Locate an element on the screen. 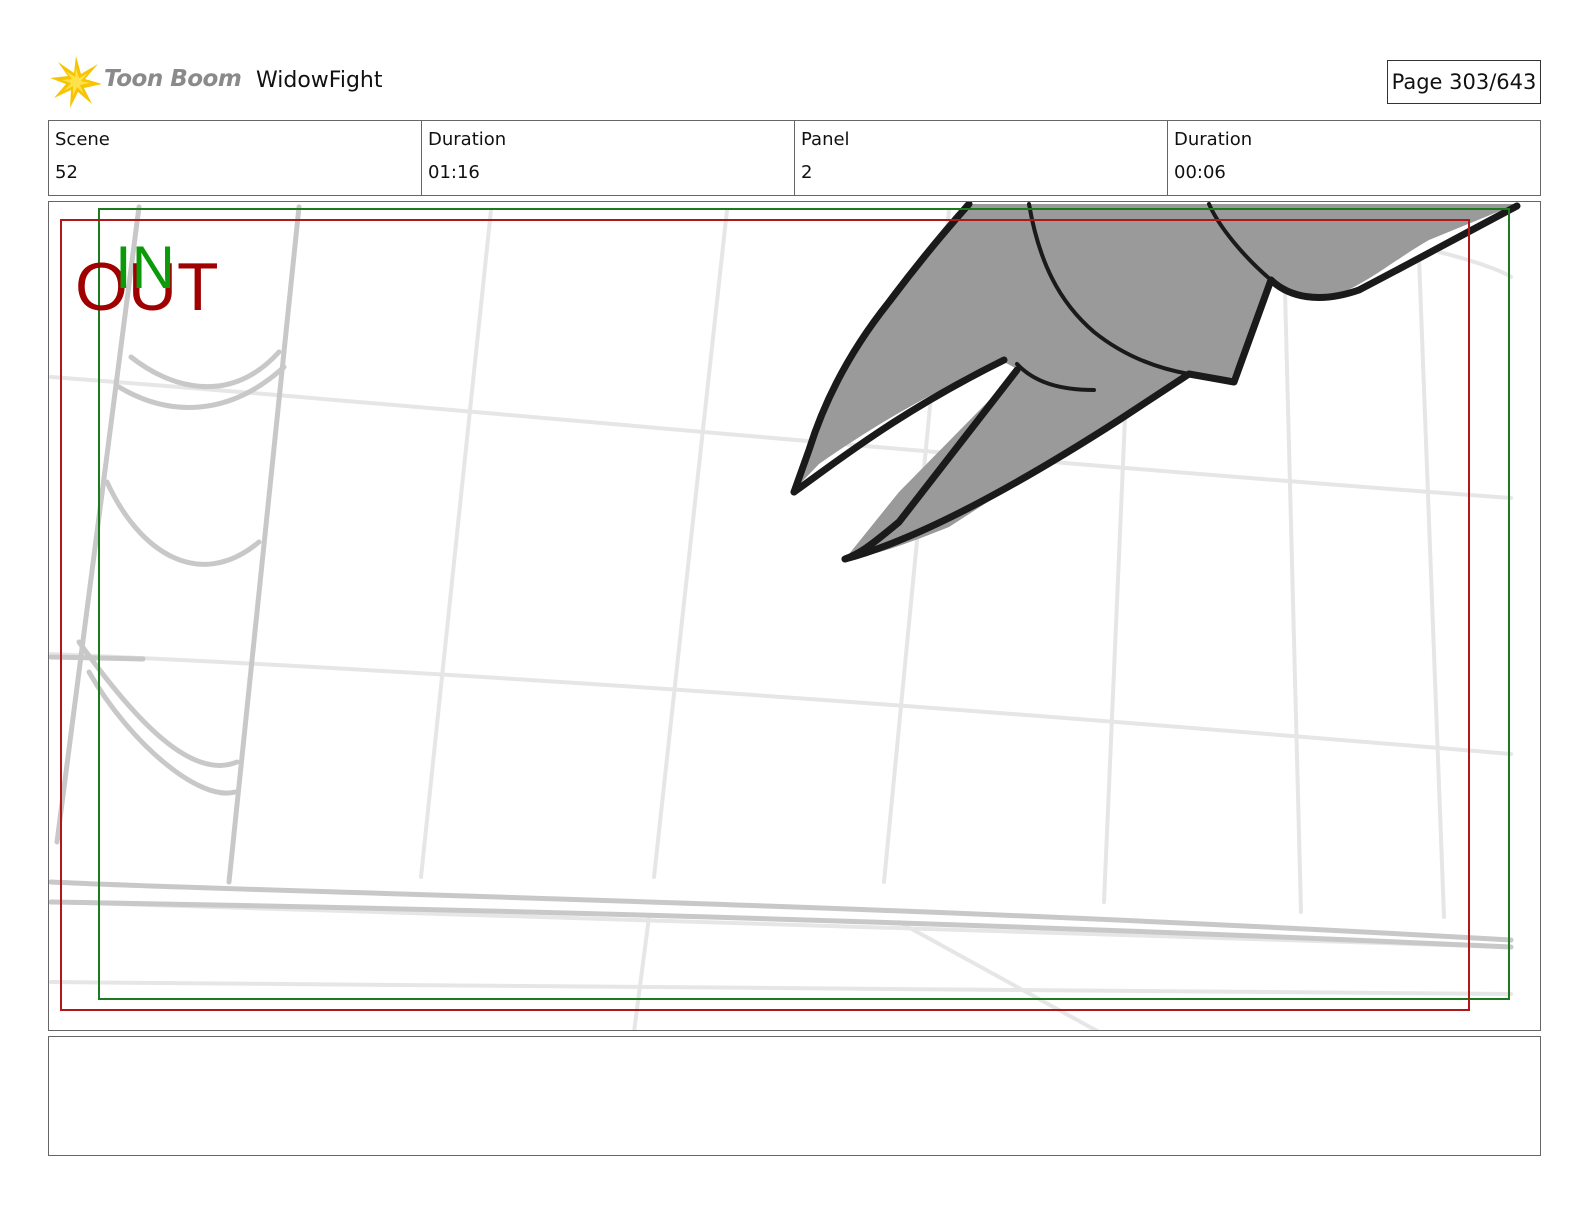 This screenshot has height=1224, width=1584. scene-cell: Scene 52 is located at coordinates (235, 158).